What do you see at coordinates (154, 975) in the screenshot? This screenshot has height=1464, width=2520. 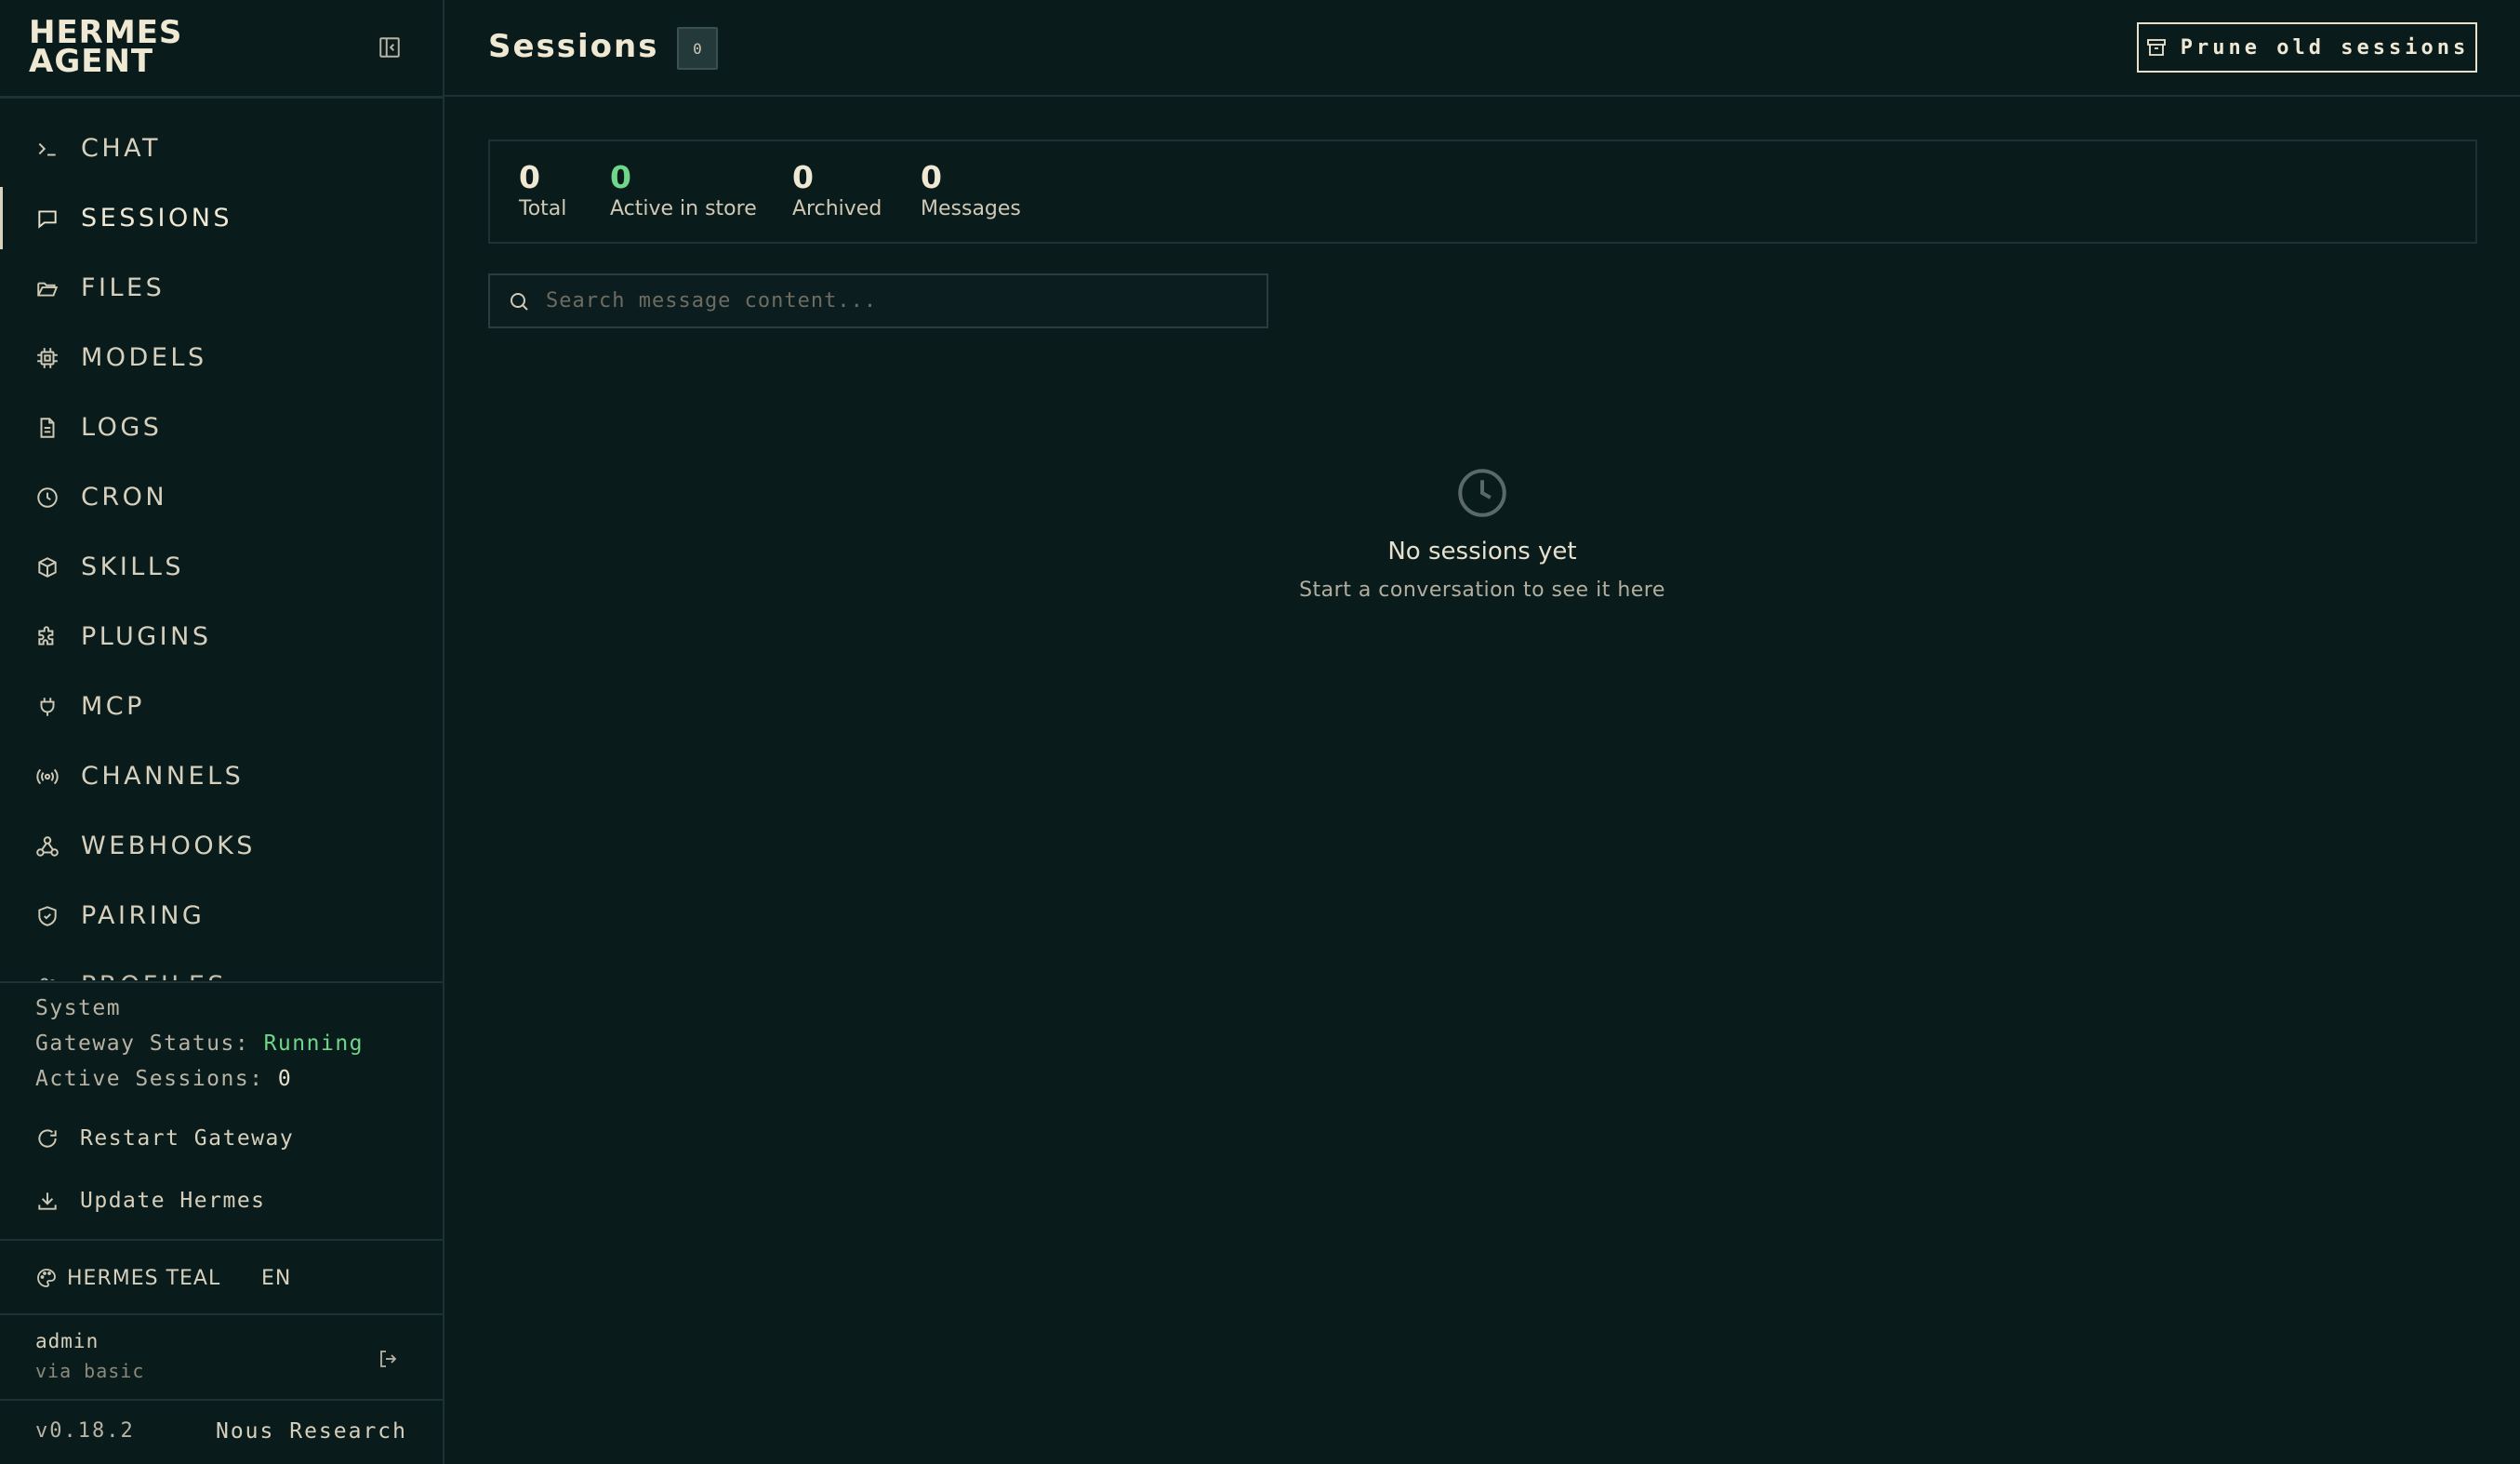 I see `sidebar-item-label: PROFILES` at bounding box center [154, 975].